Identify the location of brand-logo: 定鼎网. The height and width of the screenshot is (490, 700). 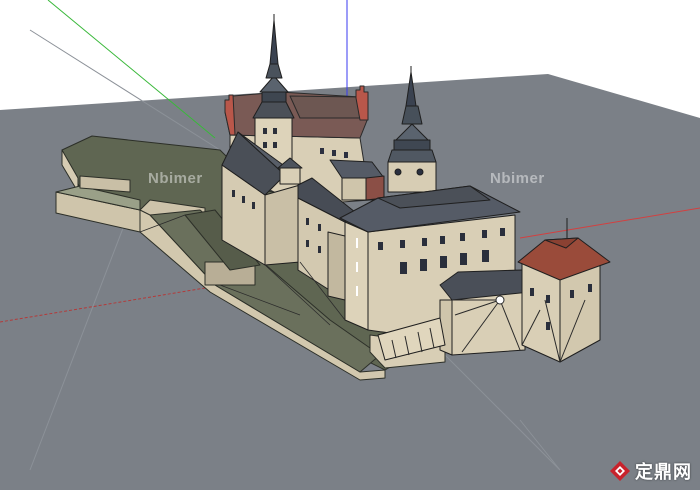
(650, 471).